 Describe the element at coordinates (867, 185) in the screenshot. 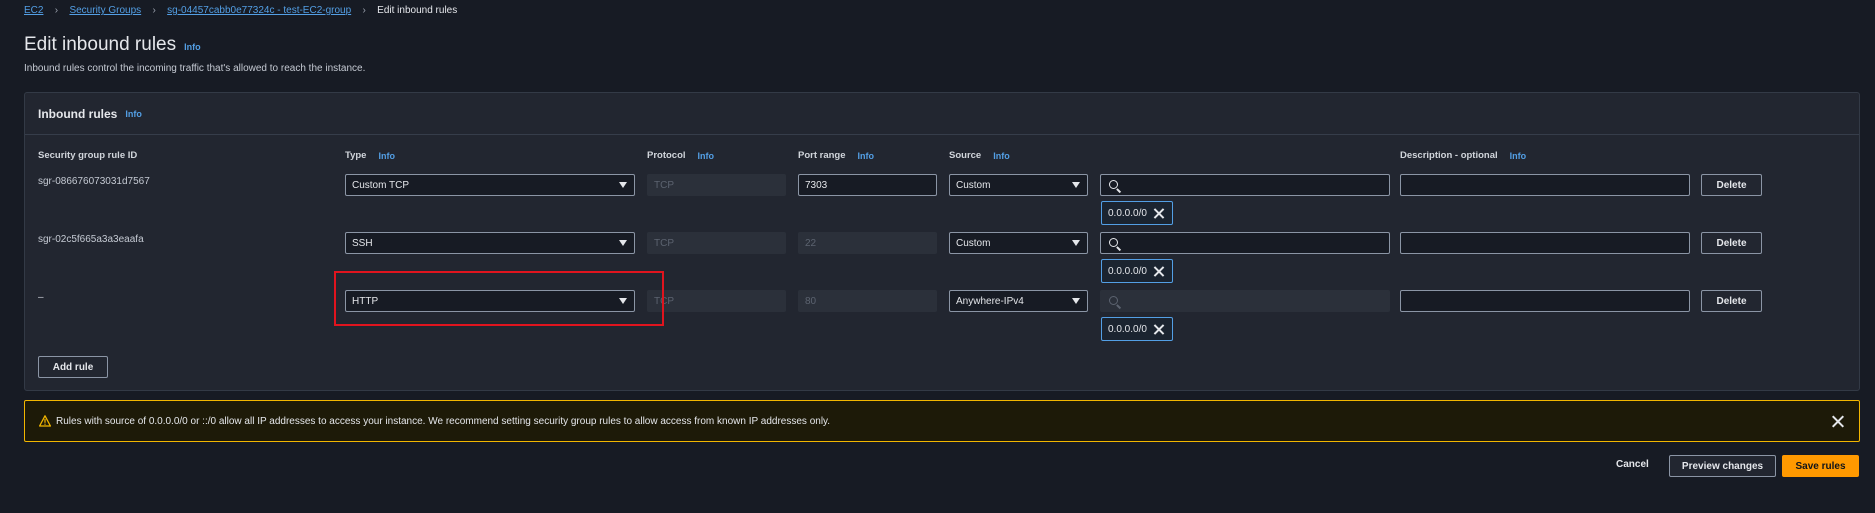

I see `port-range-input: 7303` at that location.